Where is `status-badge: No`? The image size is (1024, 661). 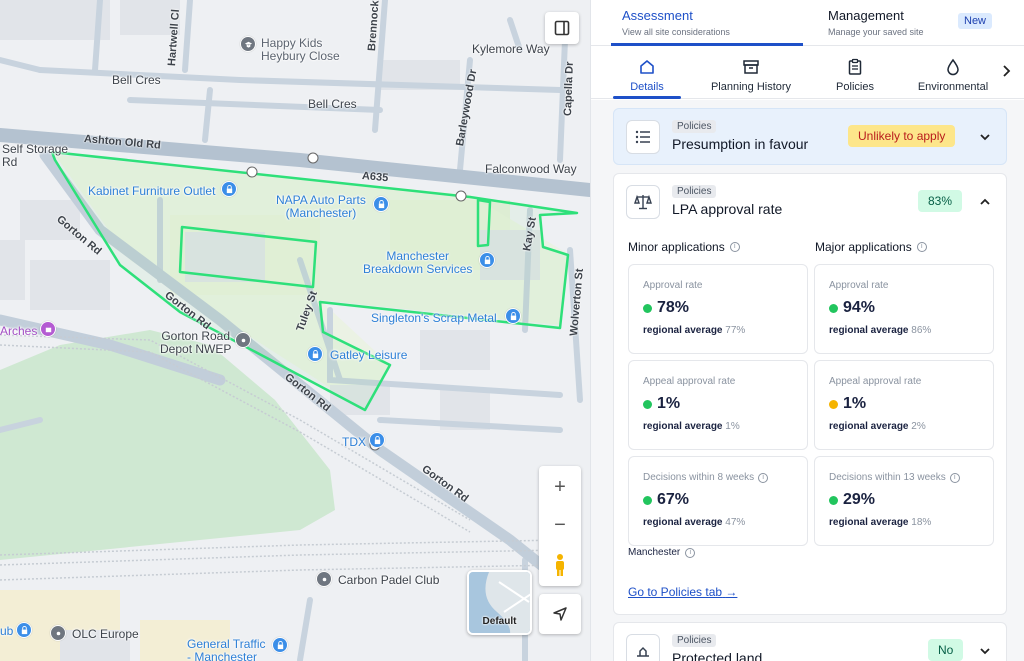 status-badge: No is located at coordinates (946, 650).